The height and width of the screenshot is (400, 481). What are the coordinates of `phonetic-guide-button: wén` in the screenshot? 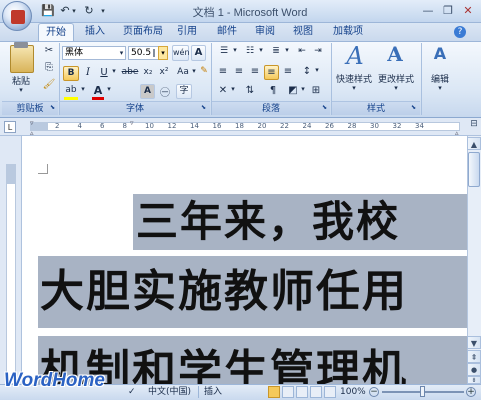 It's located at (181, 53).